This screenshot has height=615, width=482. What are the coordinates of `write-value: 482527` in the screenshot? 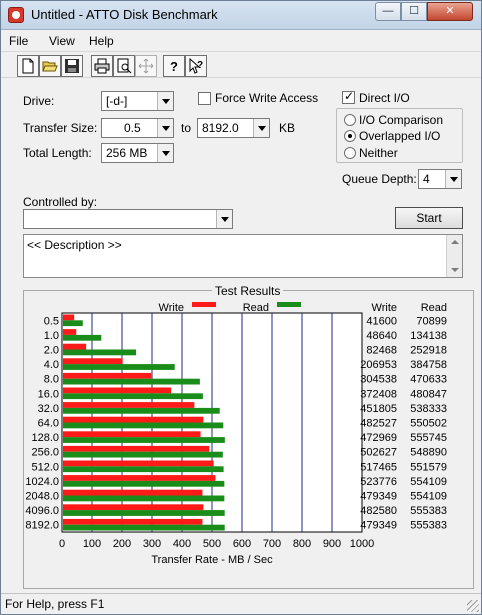 It's located at (378, 424).